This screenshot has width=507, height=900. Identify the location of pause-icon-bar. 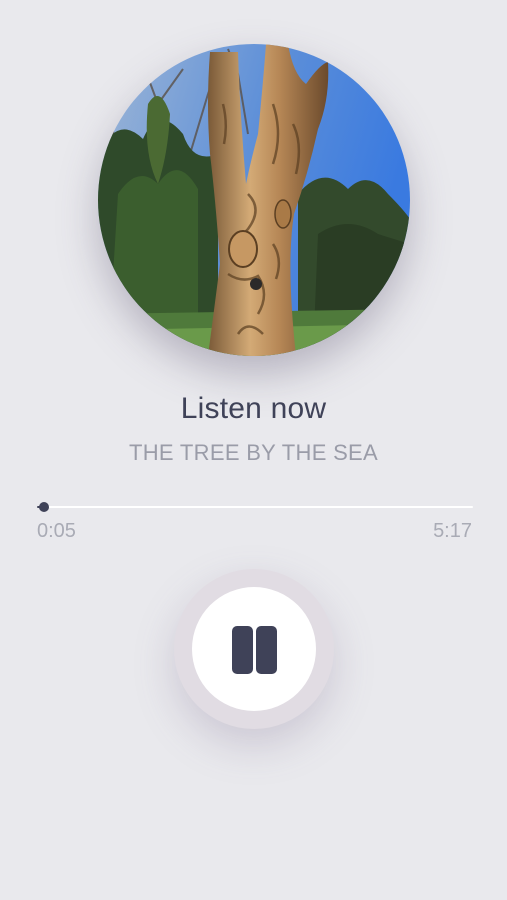
(266, 650).